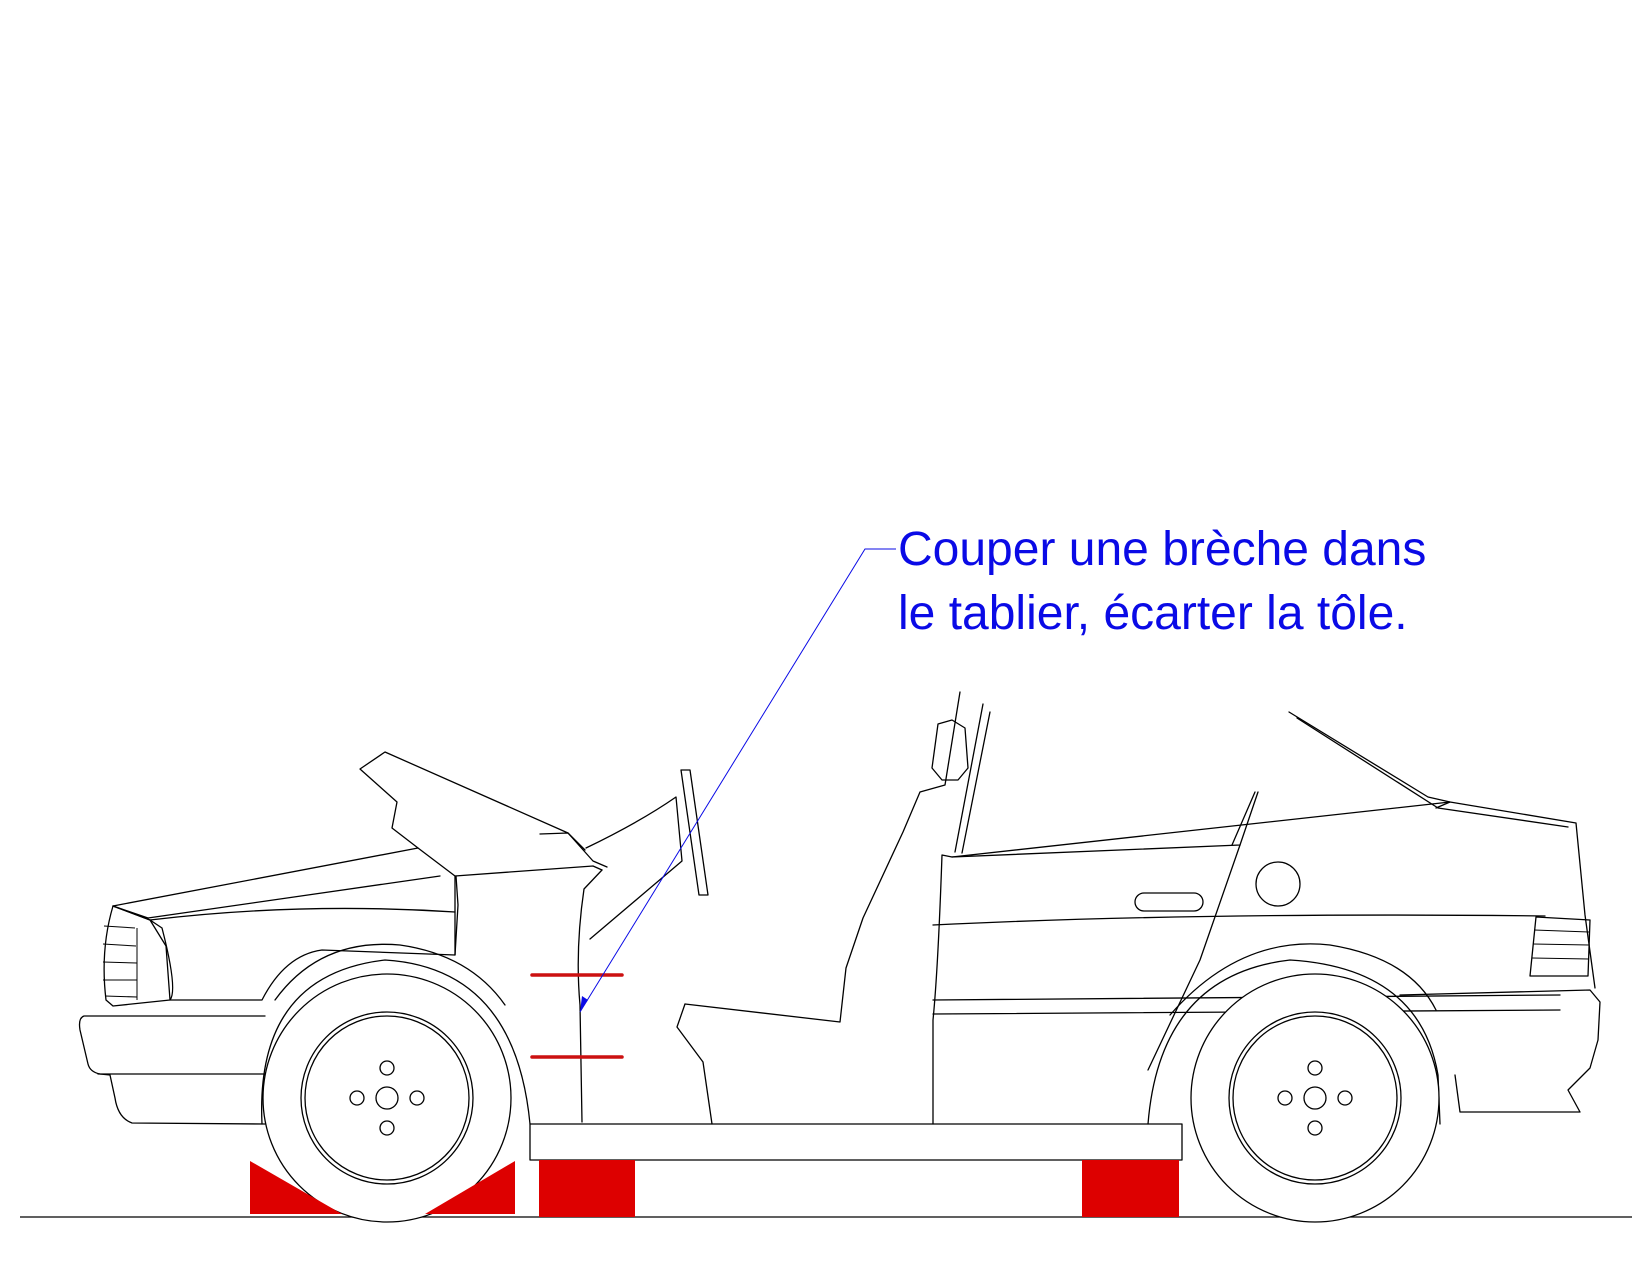 Image resolution: width=1650 pixels, height=1275 pixels. What do you see at coordinates (1560, 946) in the screenshot?
I see `taillight` at bounding box center [1560, 946].